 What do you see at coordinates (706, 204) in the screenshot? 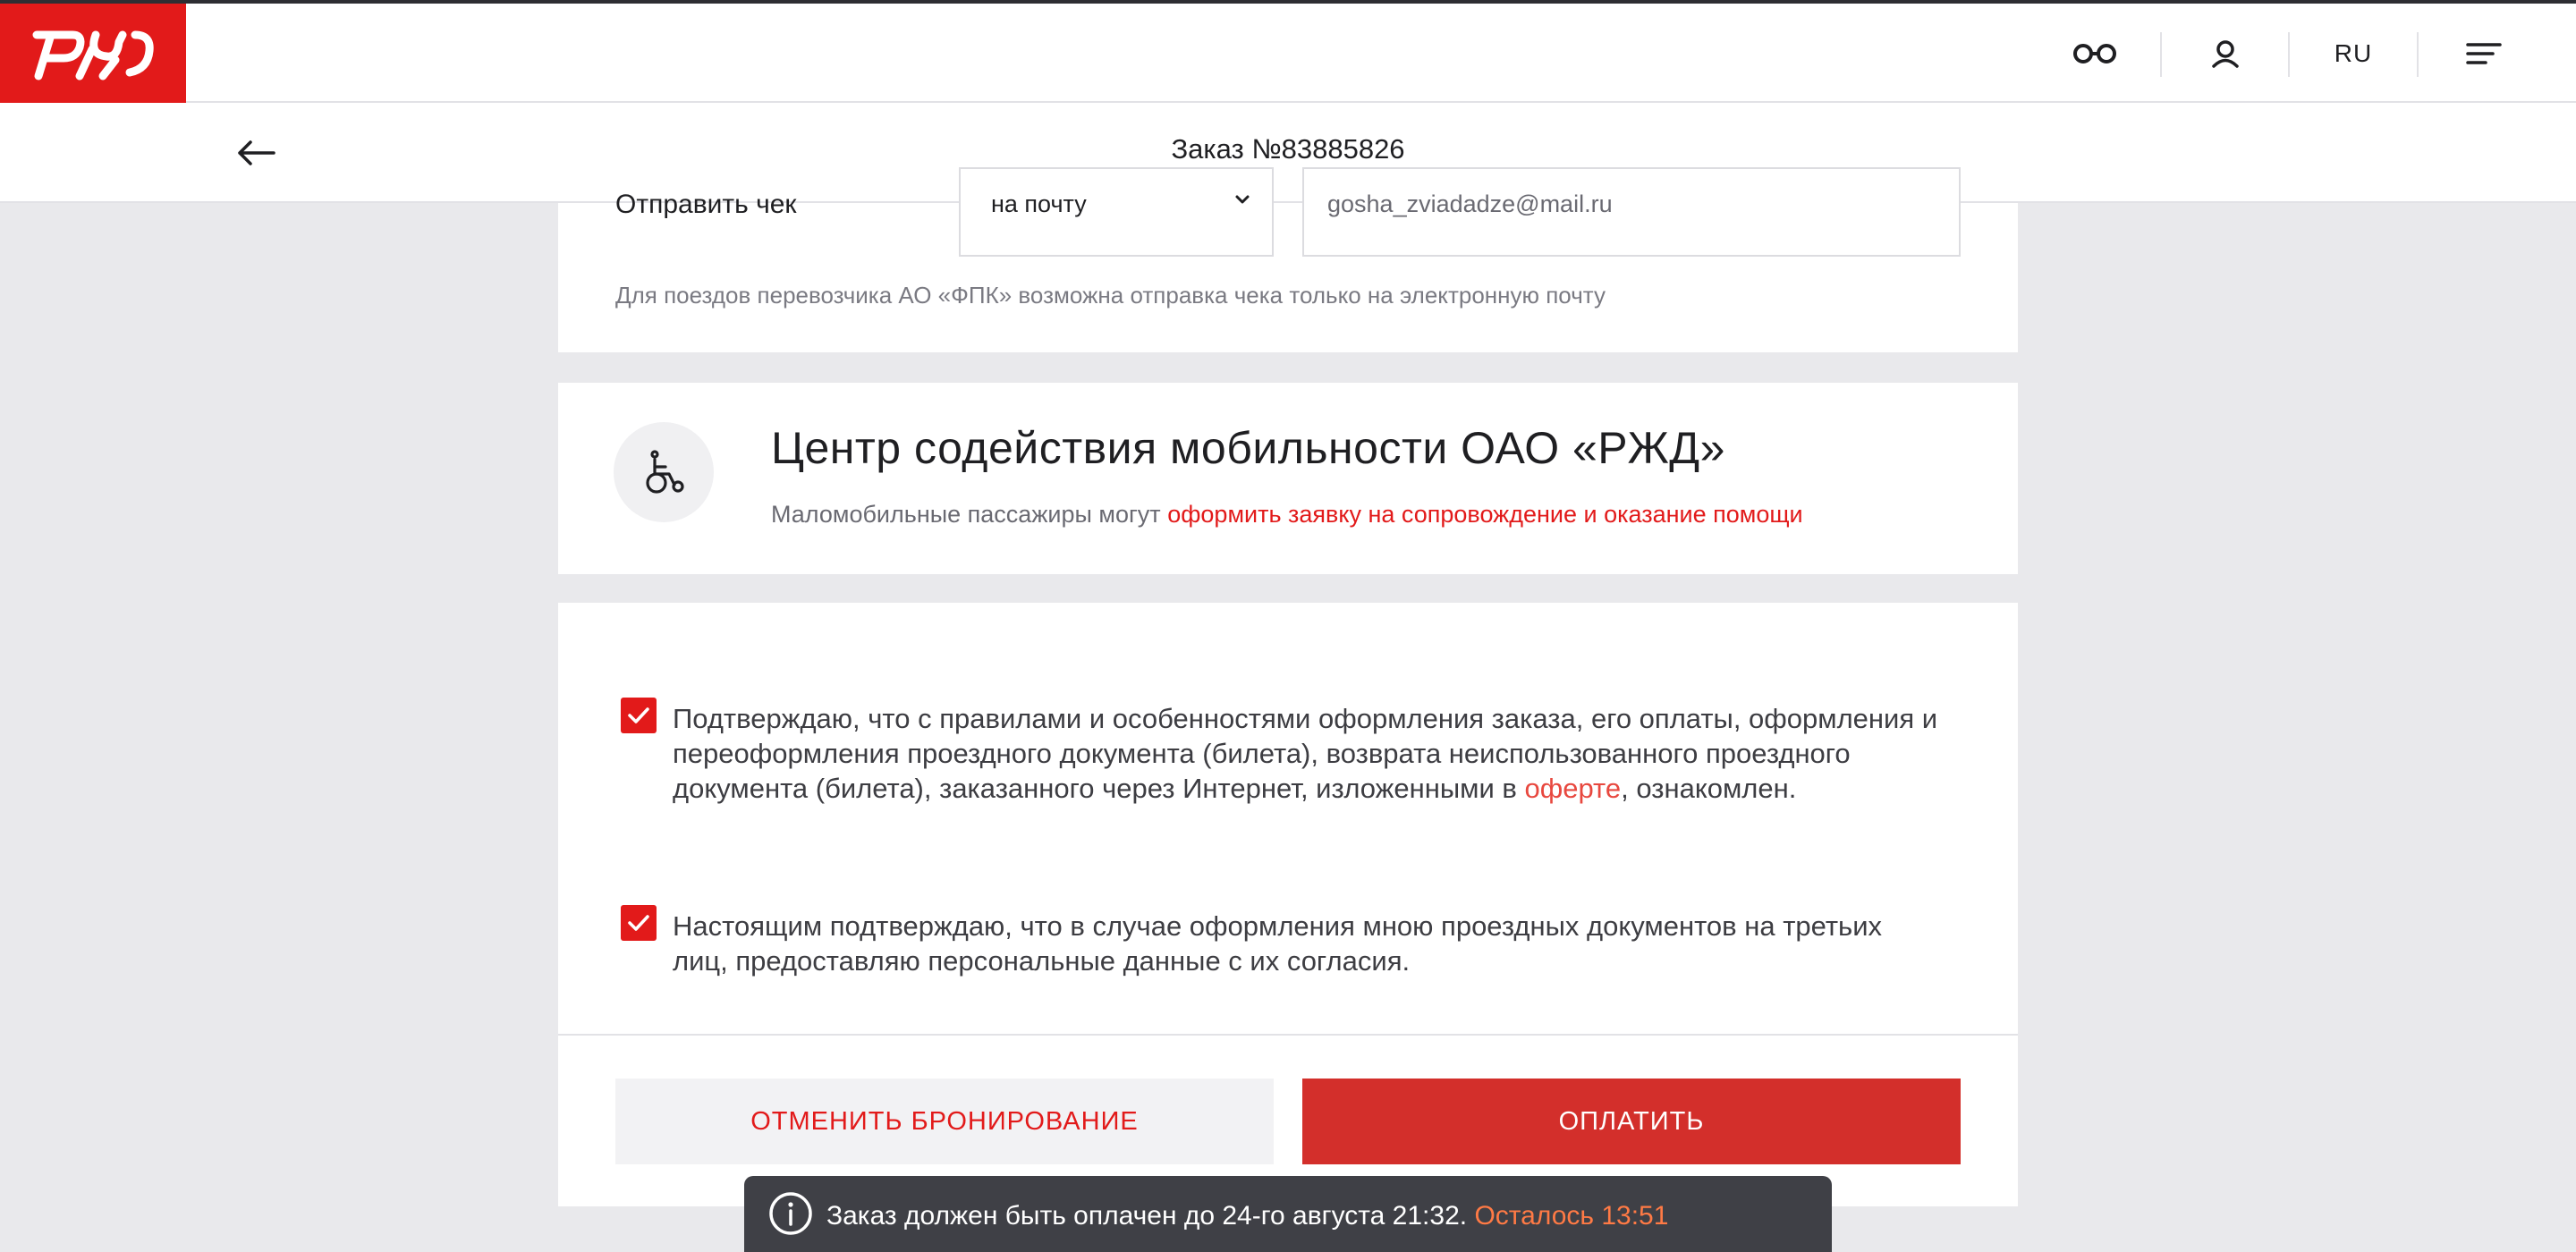
I see `receipt-label: Отправить чек` at bounding box center [706, 204].